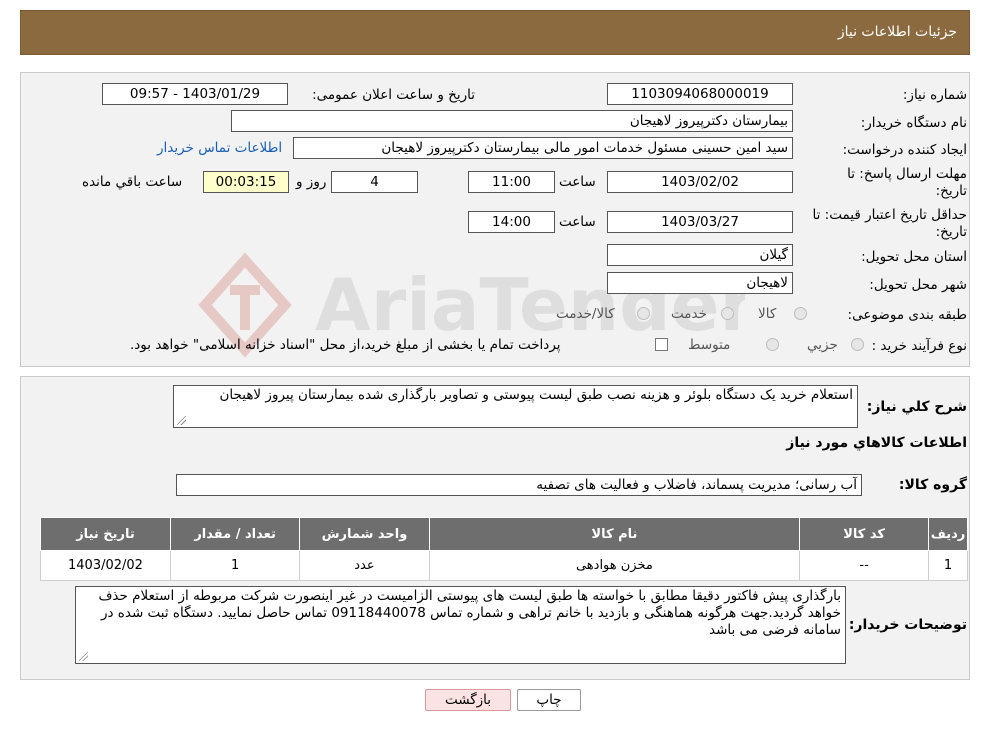  Describe the element at coordinates (727, 313) in the screenshot. I see `category-radio-service` at that location.